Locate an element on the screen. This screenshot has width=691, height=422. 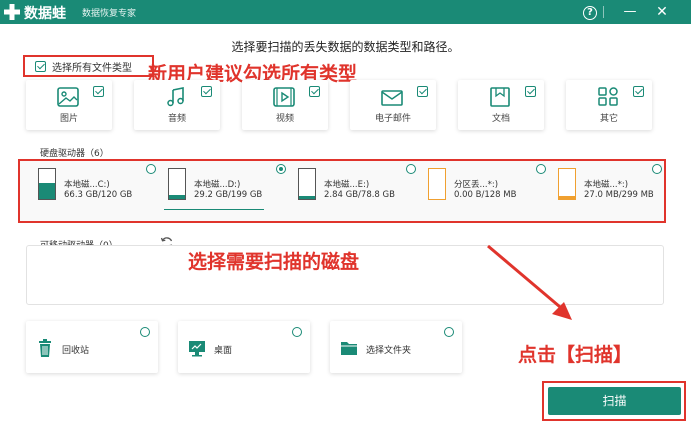
file-type-label: 图片 is located at coordinates (68, 119).